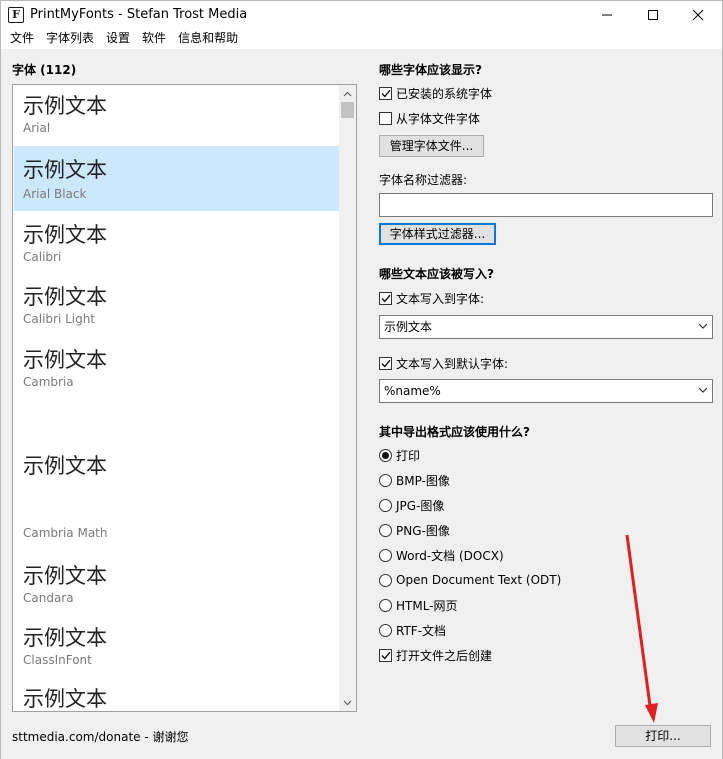  Describe the element at coordinates (176, 693) in the screenshot. I see `font-list-item: 示例文本` at that location.